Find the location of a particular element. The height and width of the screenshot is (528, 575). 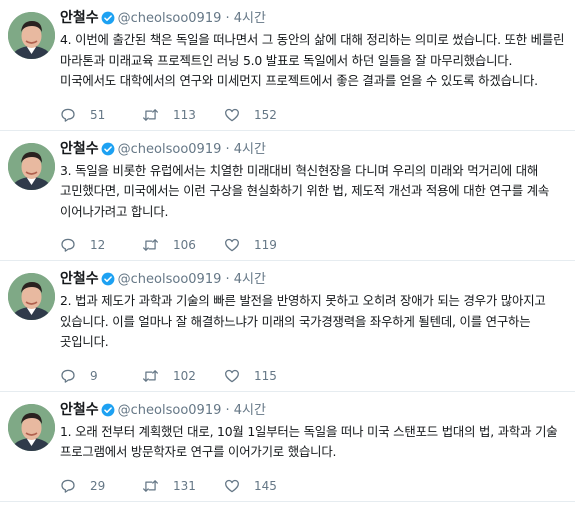

tweet-actions: 51 113 152 is located at coordinates (312, 115).